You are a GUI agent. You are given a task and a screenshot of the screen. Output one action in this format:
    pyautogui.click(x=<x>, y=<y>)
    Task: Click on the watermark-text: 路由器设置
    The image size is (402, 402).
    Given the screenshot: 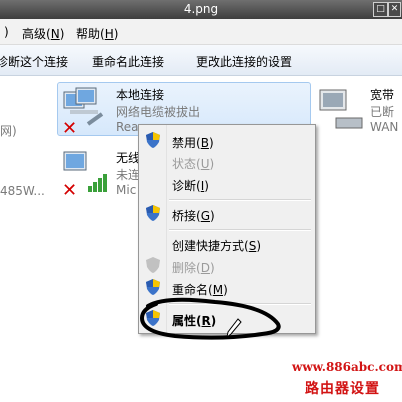 What is the action you would take?
    pyautogui.click(x=342, y=389)
    